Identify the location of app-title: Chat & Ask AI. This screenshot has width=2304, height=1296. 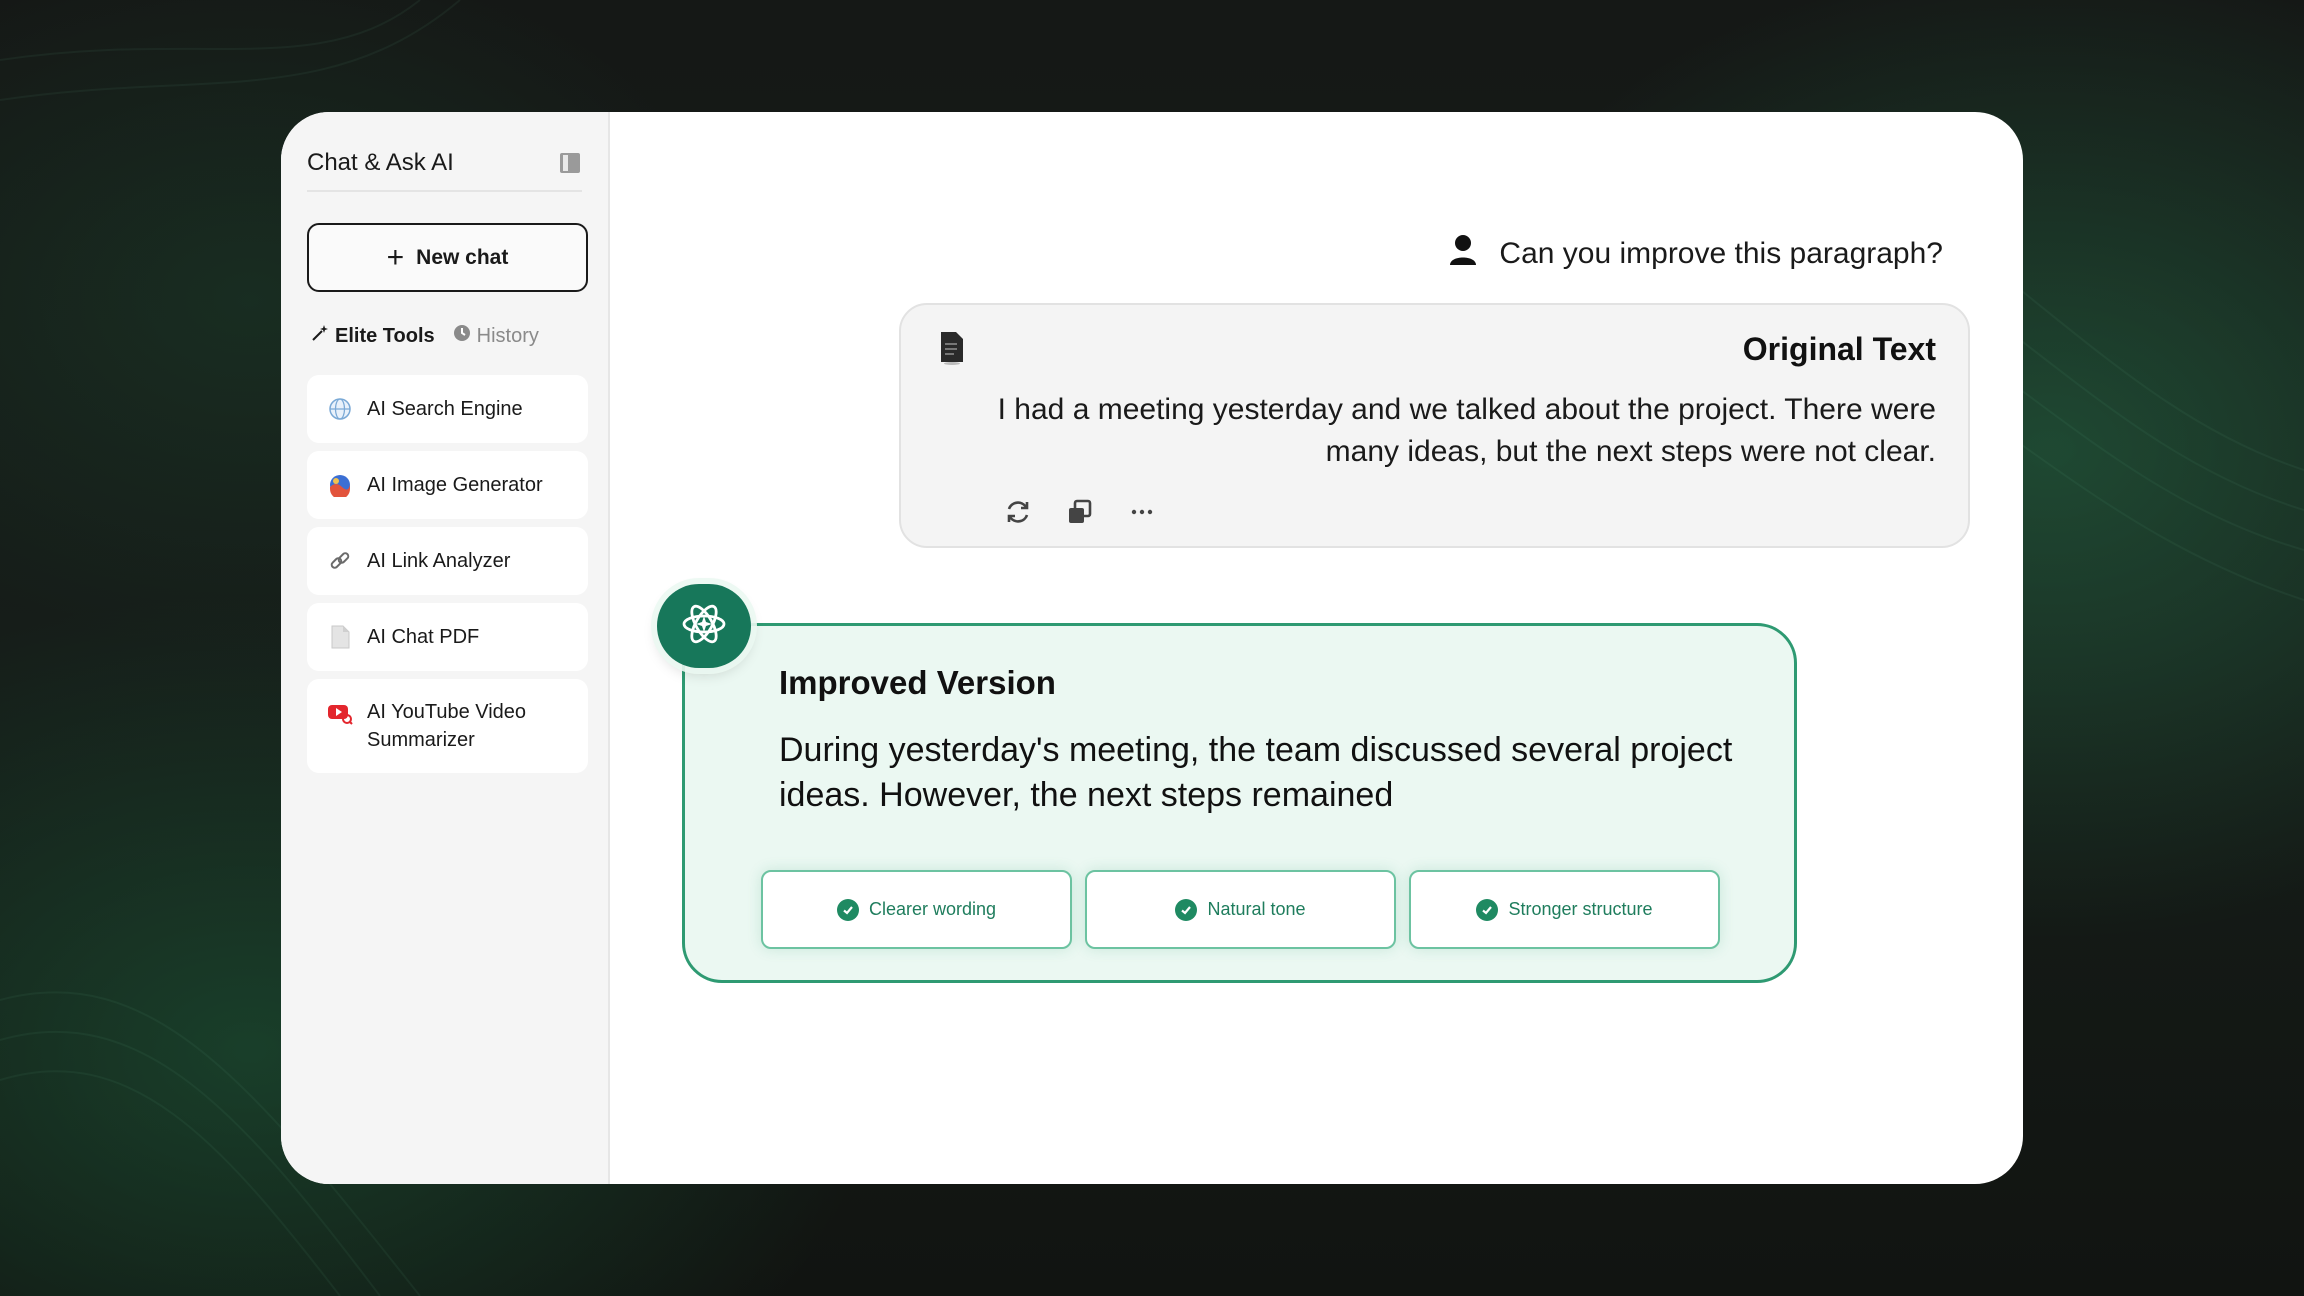
(380, 162).